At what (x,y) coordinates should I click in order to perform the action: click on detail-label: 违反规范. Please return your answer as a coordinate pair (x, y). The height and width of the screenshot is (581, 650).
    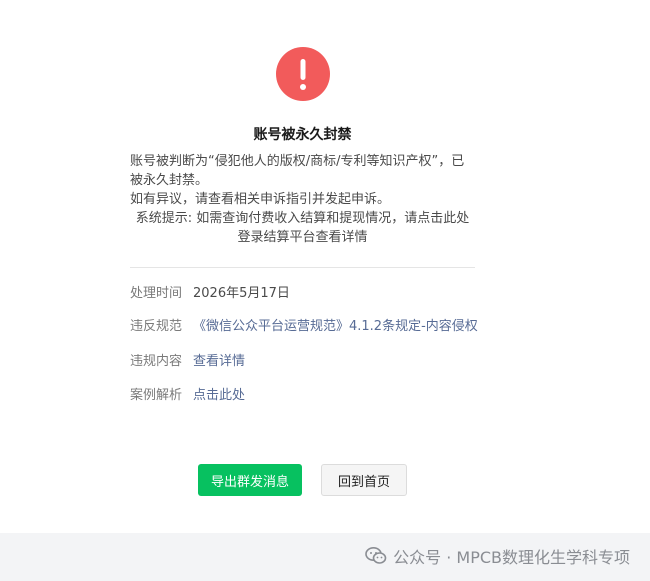
    Looking at the image, I should click on (156, 326).